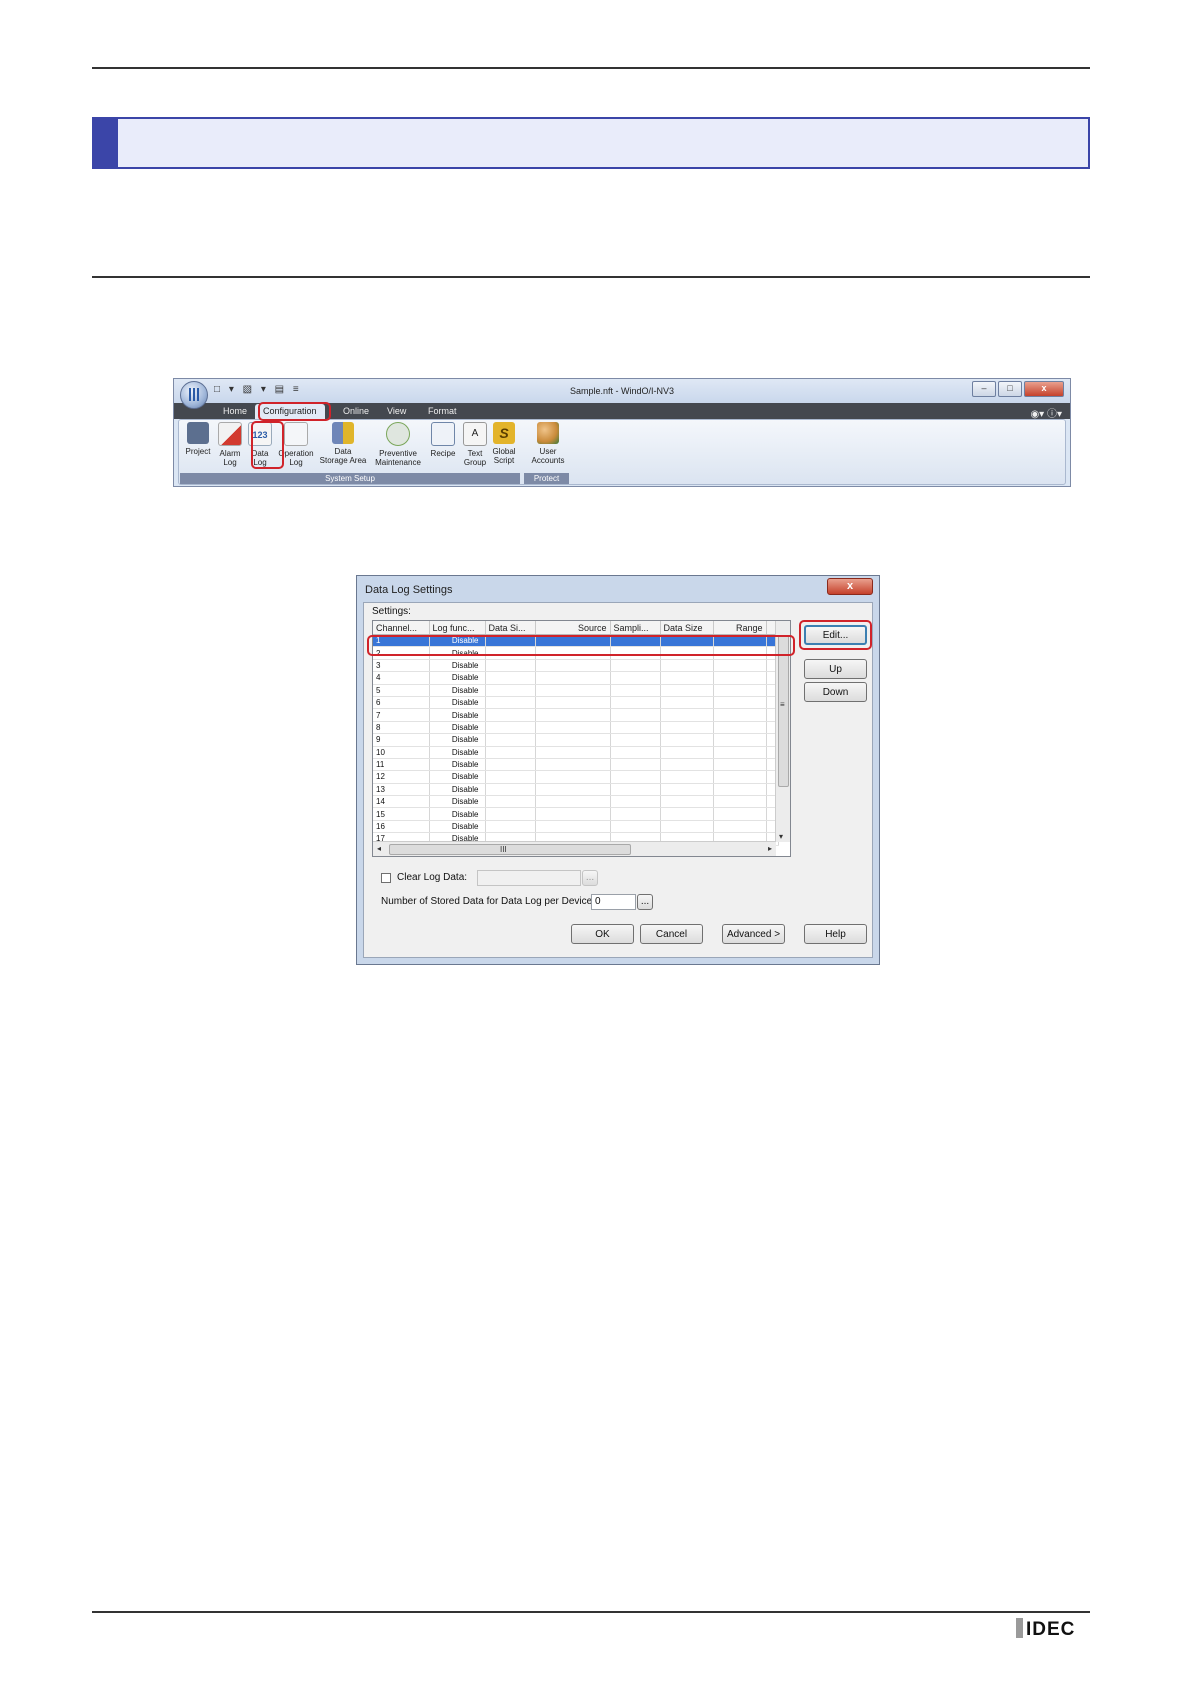 This screenshot has width=1190, height=1684. I want to click on operation-log-icon, so click(296, 434).